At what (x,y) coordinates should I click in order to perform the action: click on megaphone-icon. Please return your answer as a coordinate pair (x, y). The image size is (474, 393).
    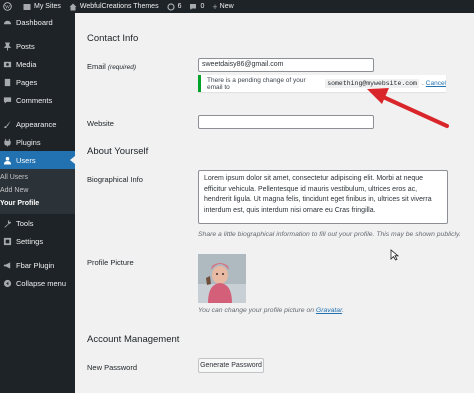
    Looking at the image, I should click on (7, 265).